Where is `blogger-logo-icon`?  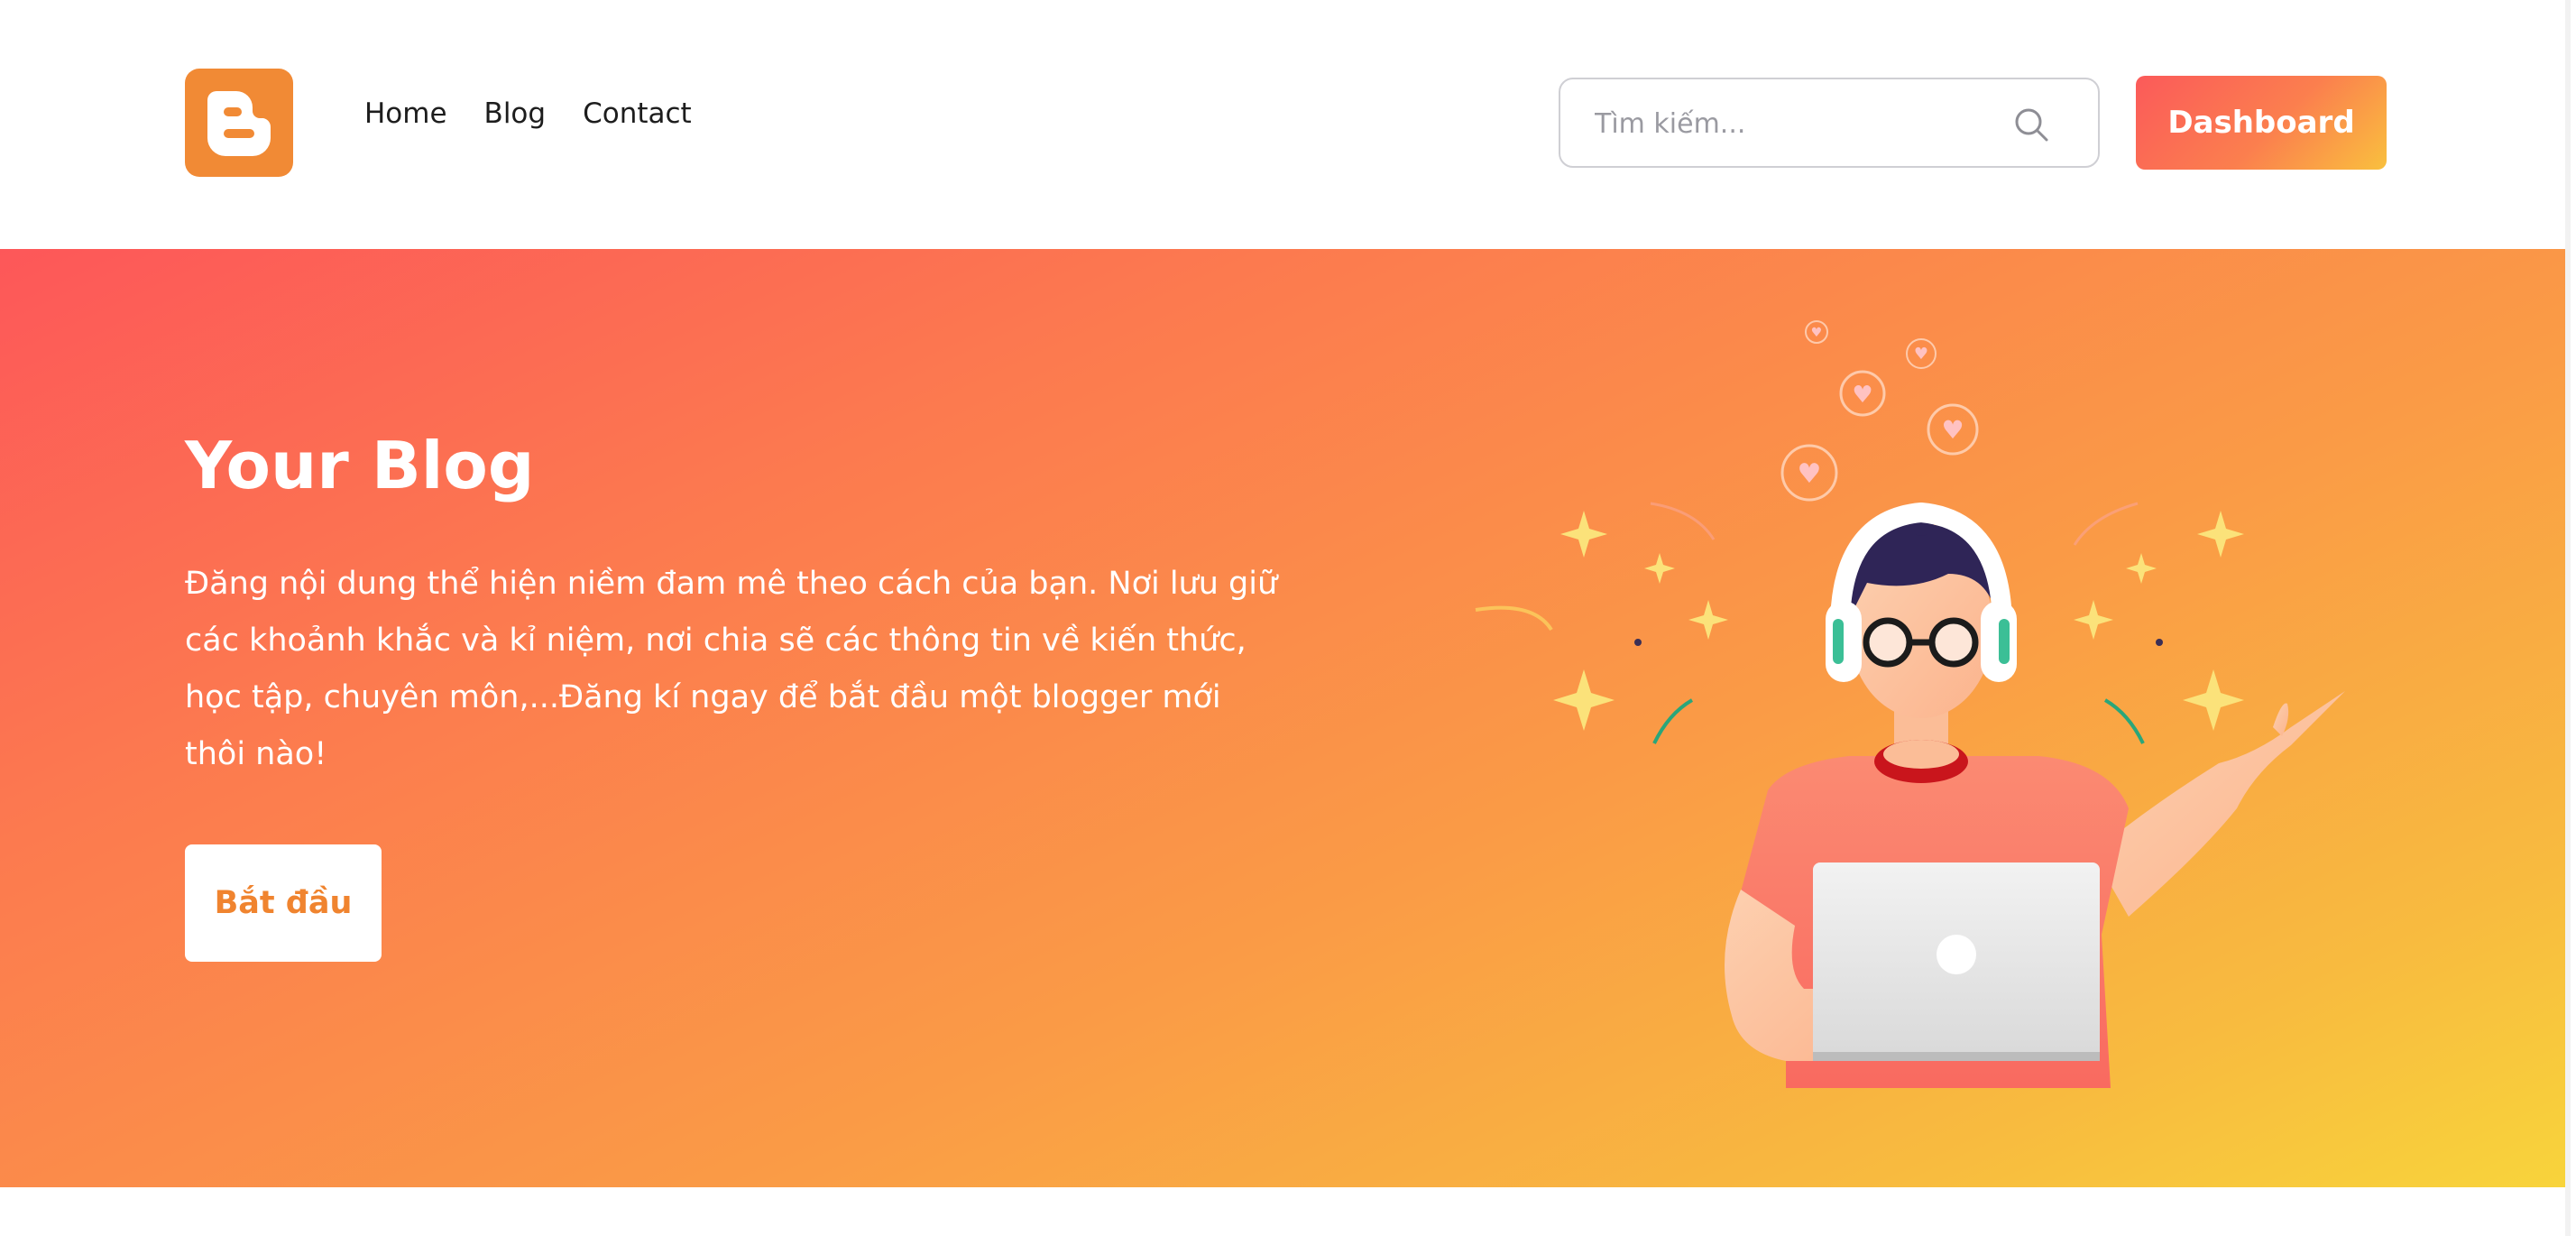
blogger-logo-icon is located at coordinates (239, 123).